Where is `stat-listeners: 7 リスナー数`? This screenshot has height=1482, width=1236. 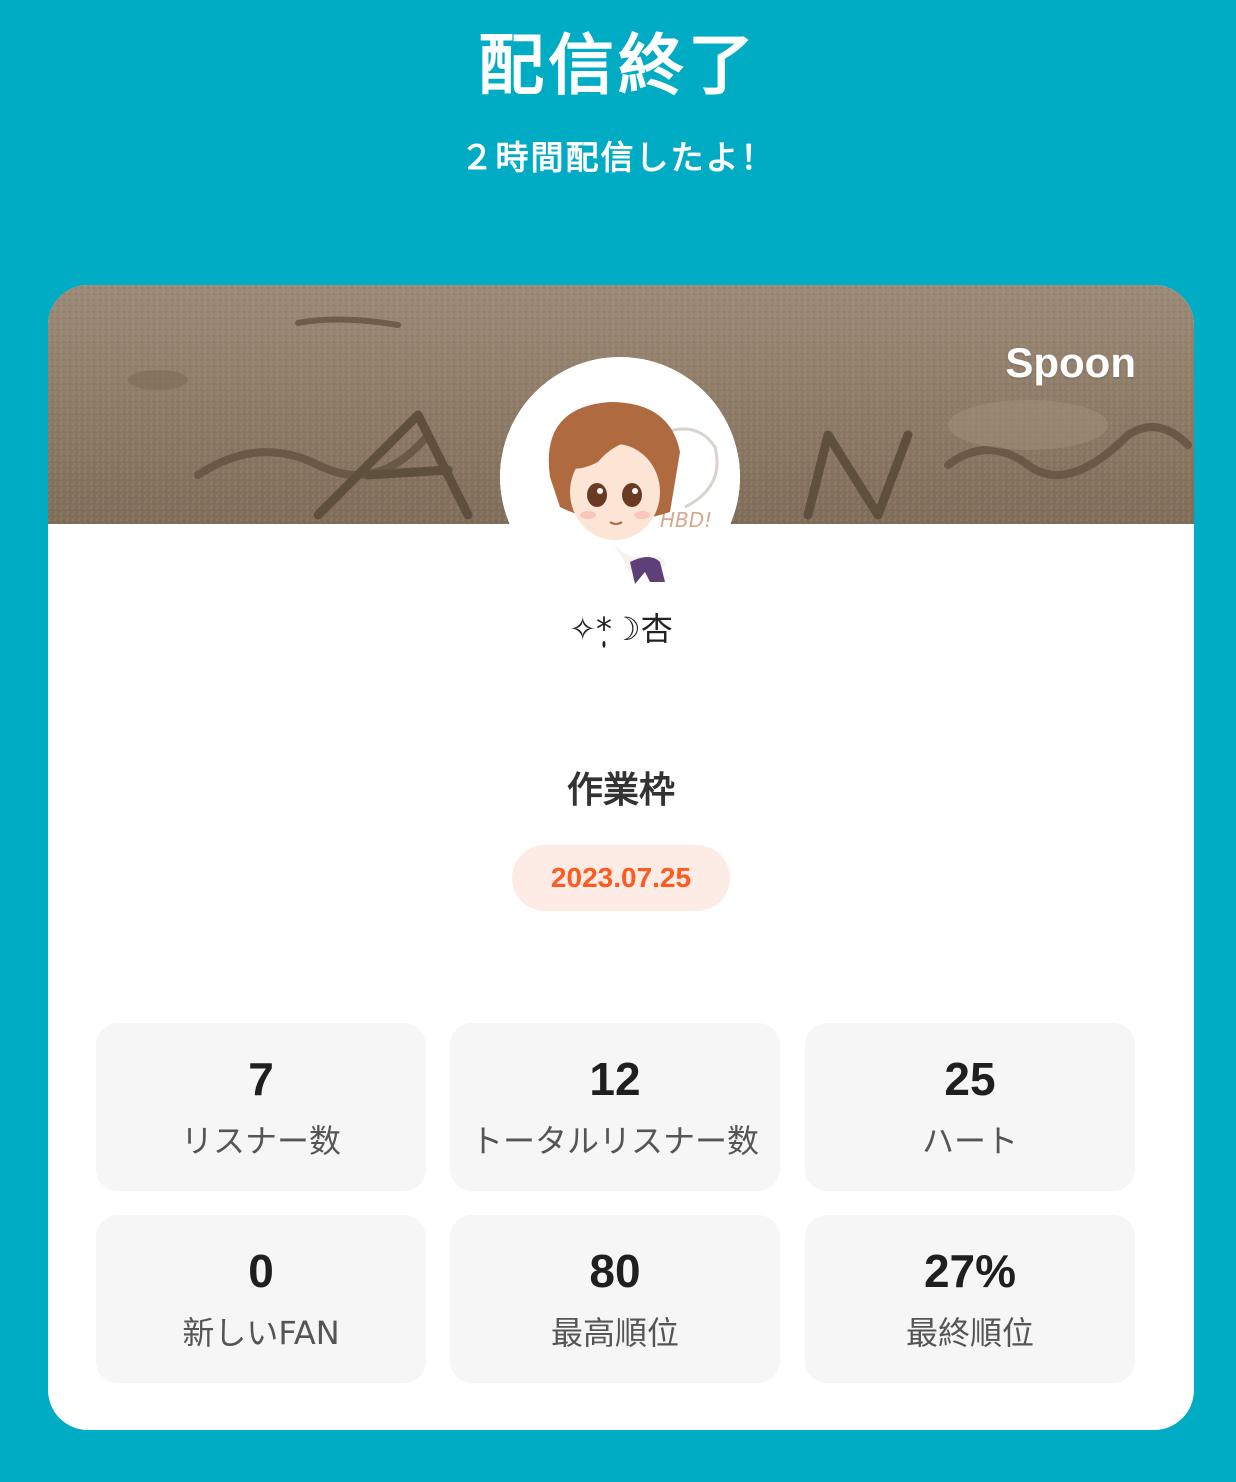 stat-listeners: 7 リスナー数 is located at coordinates (261, 1107).